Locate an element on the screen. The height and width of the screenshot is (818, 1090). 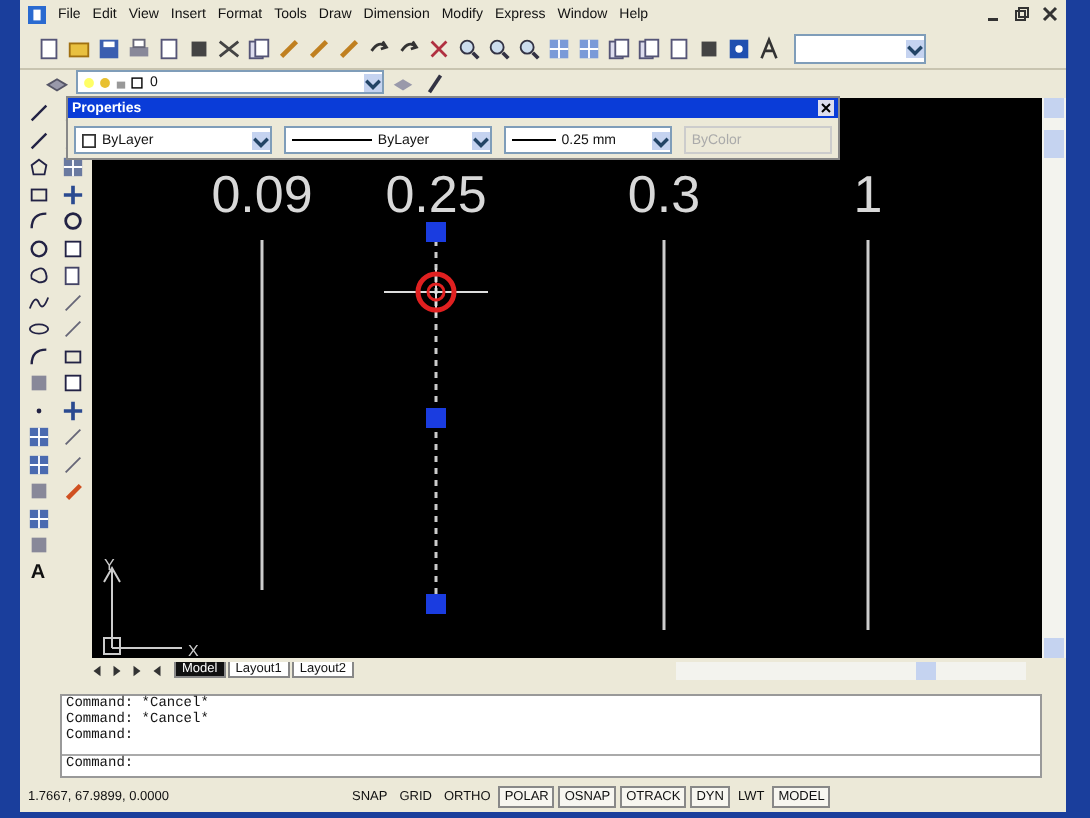
horizontal-scrollbar is located at coordinates (851, 670).